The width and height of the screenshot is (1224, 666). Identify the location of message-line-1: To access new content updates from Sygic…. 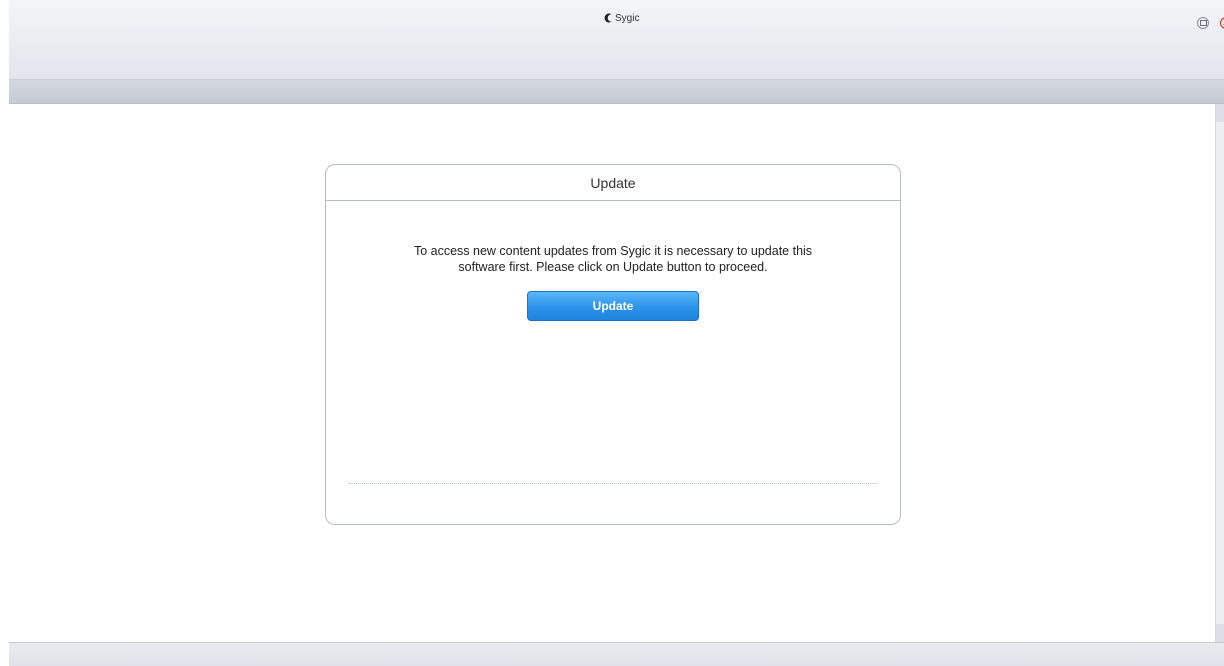
(613, 251).